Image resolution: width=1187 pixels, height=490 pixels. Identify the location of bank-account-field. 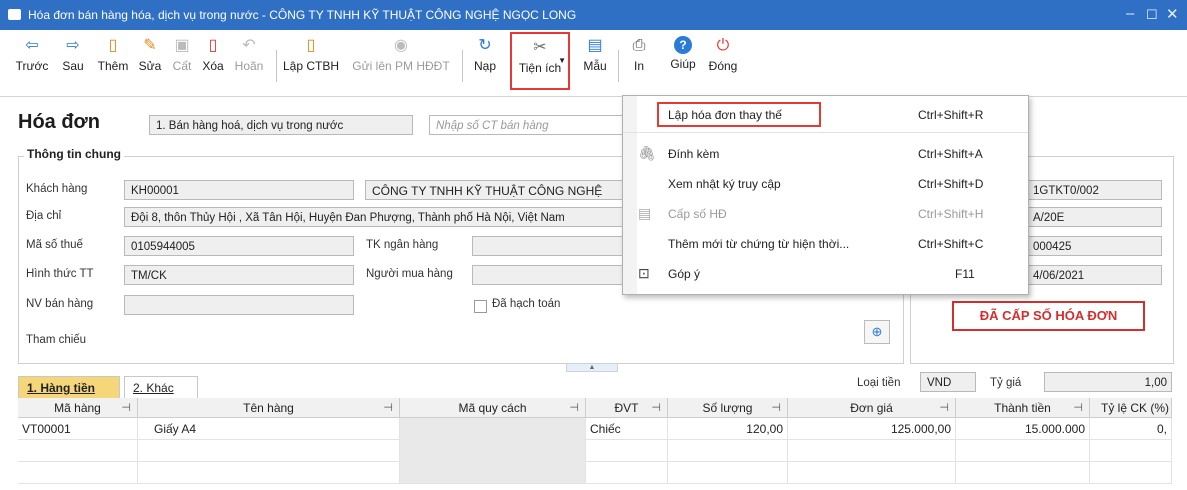
(551, 246).